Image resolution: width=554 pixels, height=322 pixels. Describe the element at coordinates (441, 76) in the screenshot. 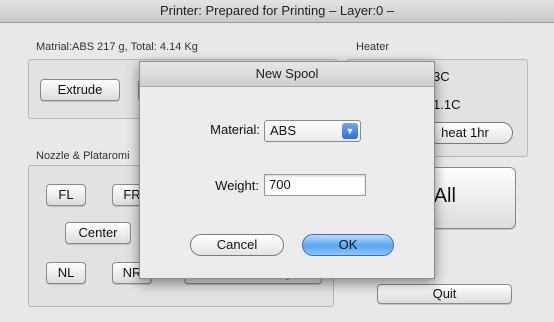

I see `heater-temp-1: 3C` at that location.